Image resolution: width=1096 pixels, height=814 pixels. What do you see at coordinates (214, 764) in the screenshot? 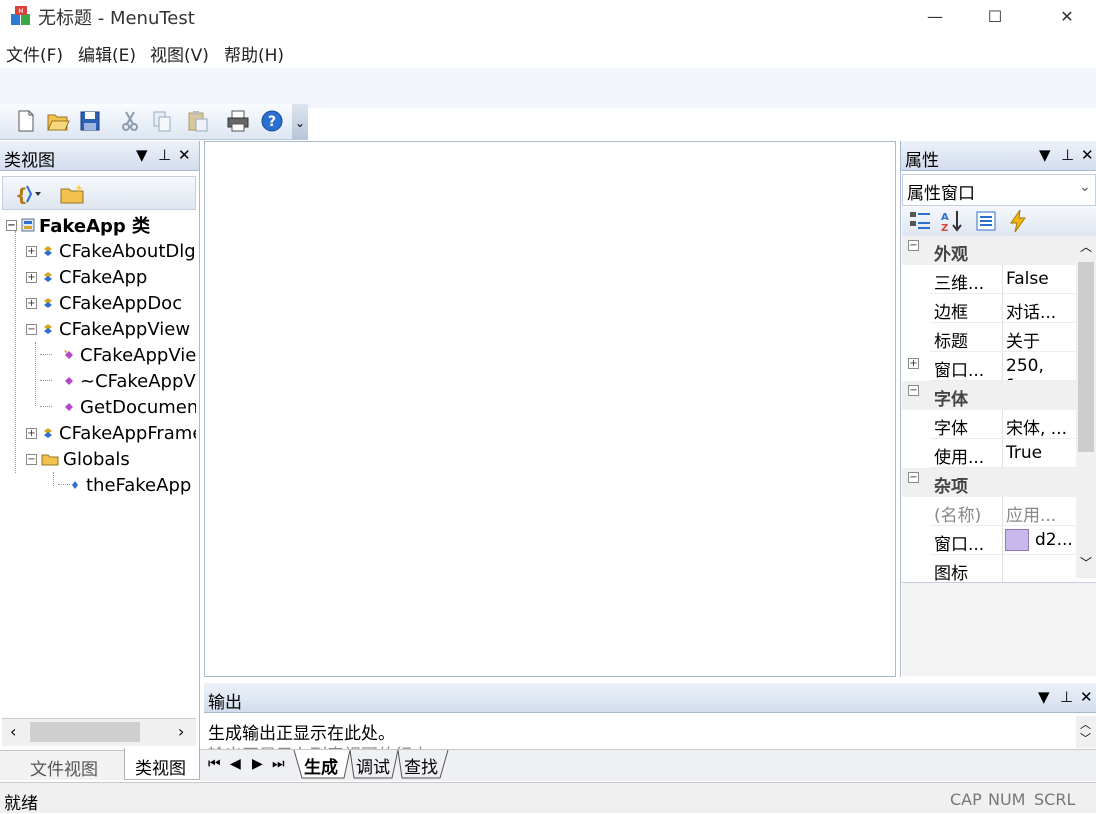
I see `first-tab-icon: ⏮` at bounding box center [214, 764].